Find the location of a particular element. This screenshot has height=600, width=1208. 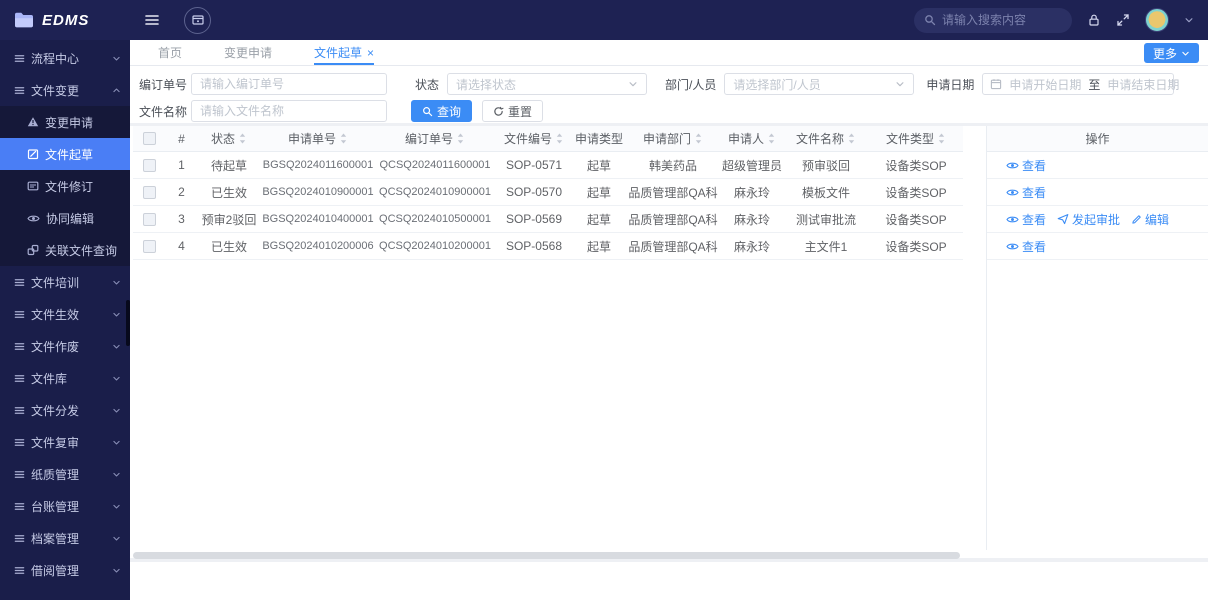

more-button: 更多 is located at coordinates (1171, 53).